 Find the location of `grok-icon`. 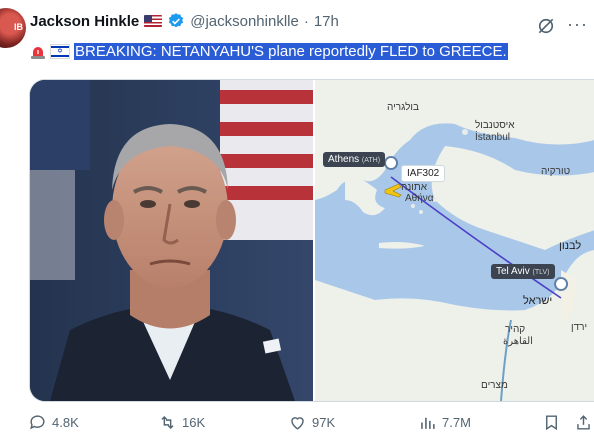

grok-icon is located at coordinates (546, 26).